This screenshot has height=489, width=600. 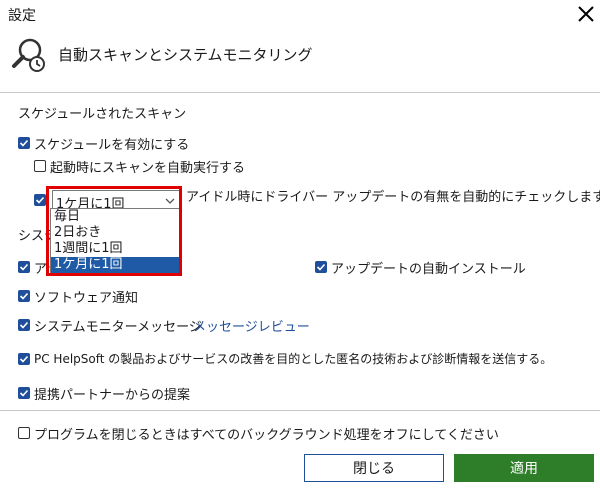 What do you see at coordinates (24, 393) in the screenshot?
I see `partner-checkbox` at bounding box center [24, 393].